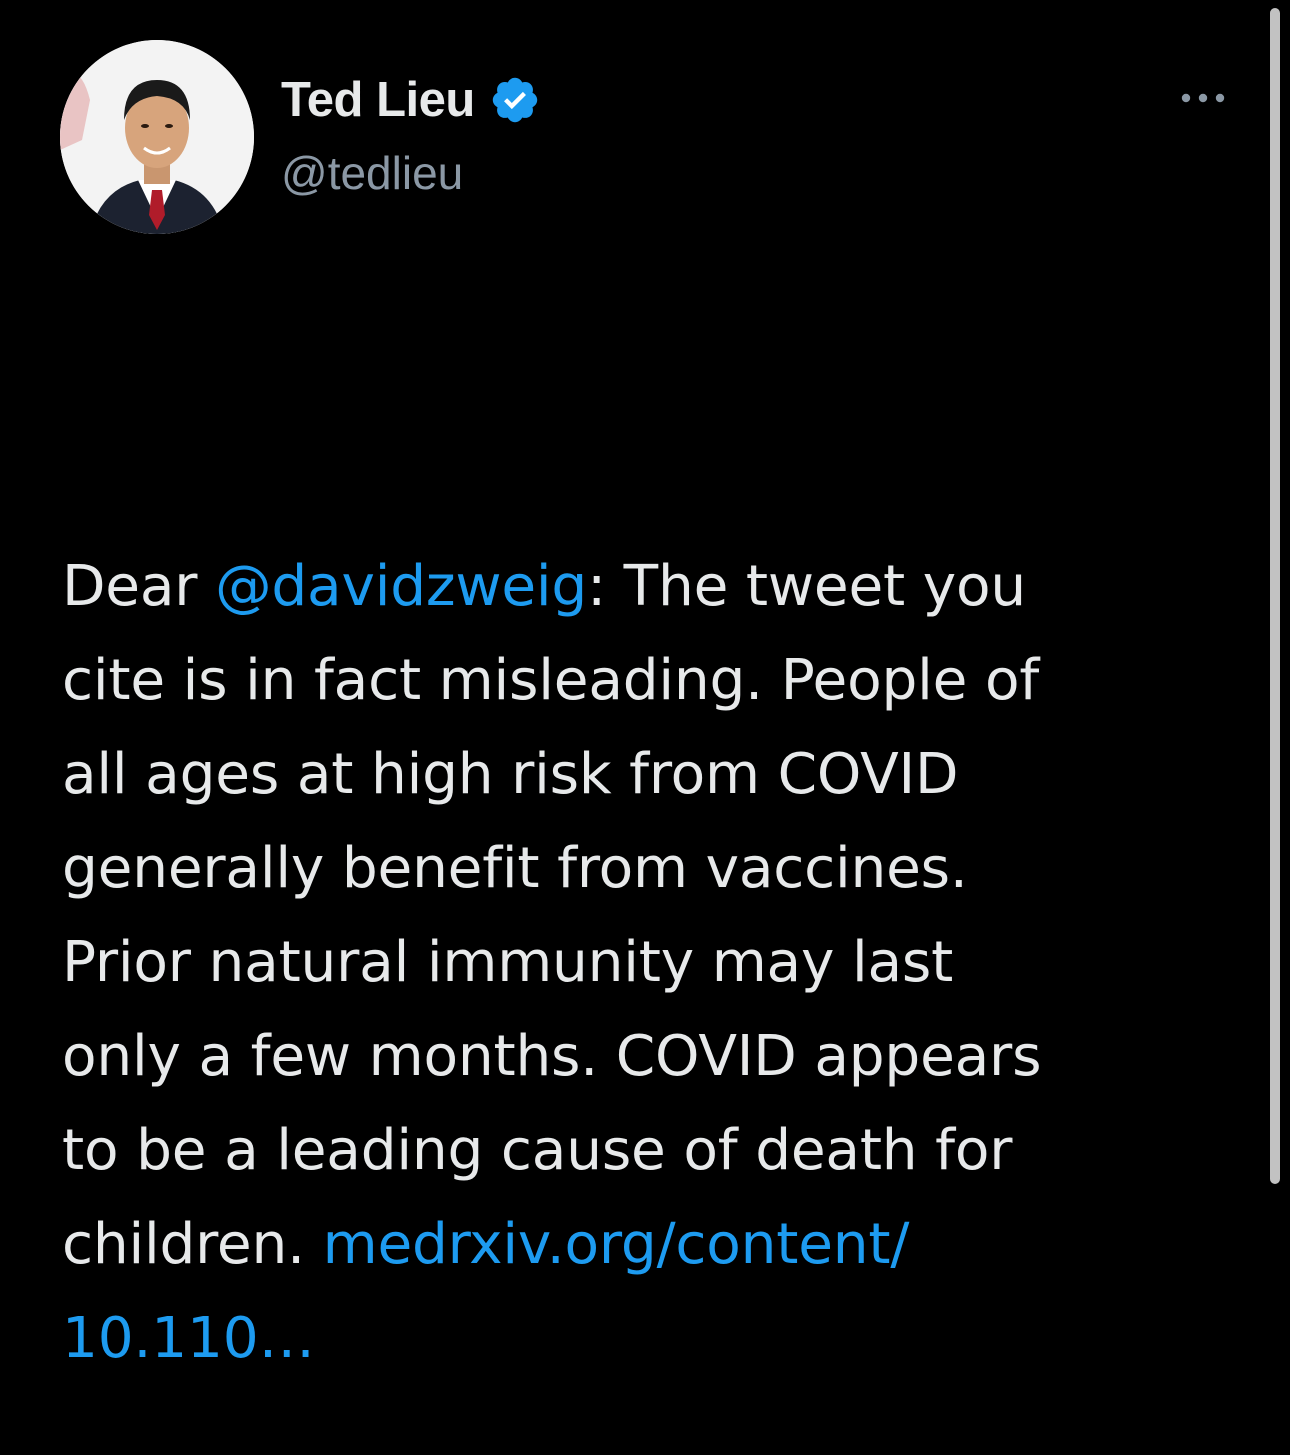  Describe the element at coordinates (806, 586) in the screenshot. I see `text-segment: : The tweet you` at that location.